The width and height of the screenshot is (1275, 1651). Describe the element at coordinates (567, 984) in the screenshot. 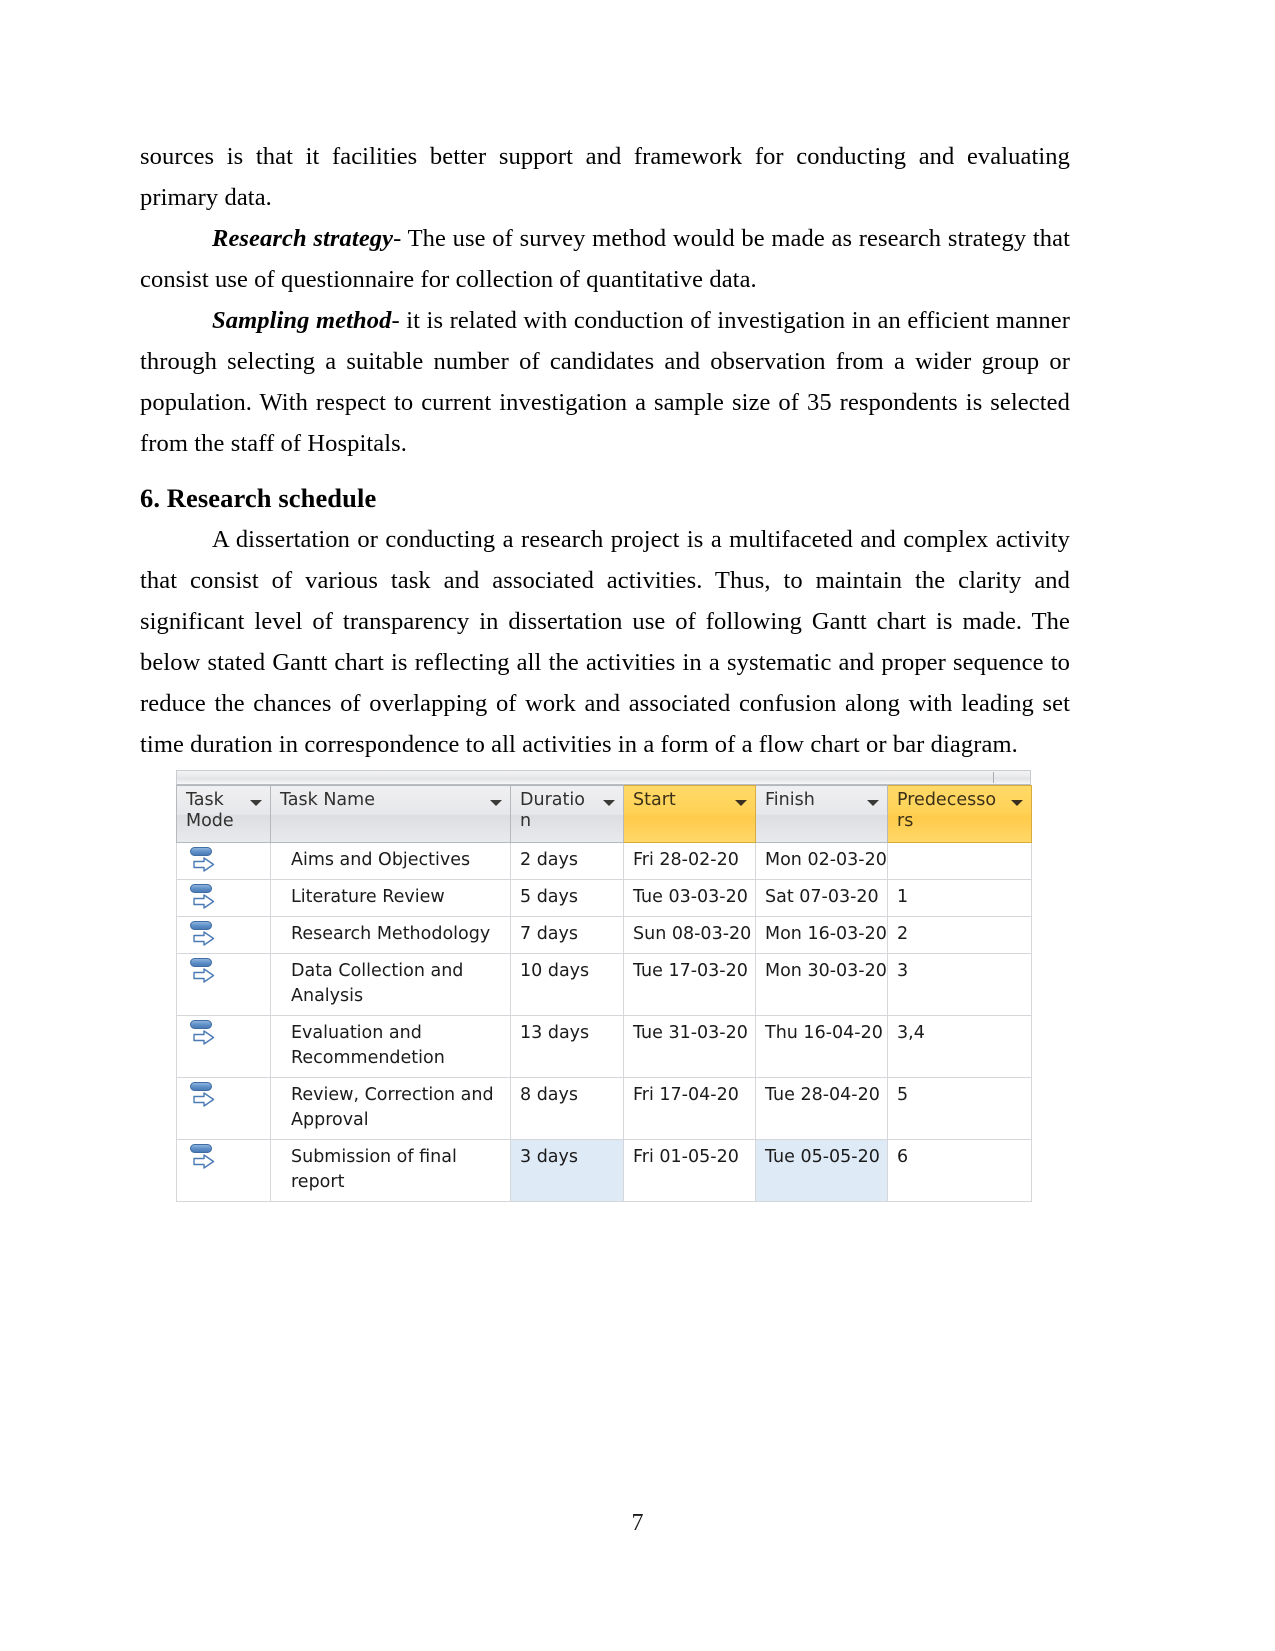

I see `cell-duration: 10 days` at that location.